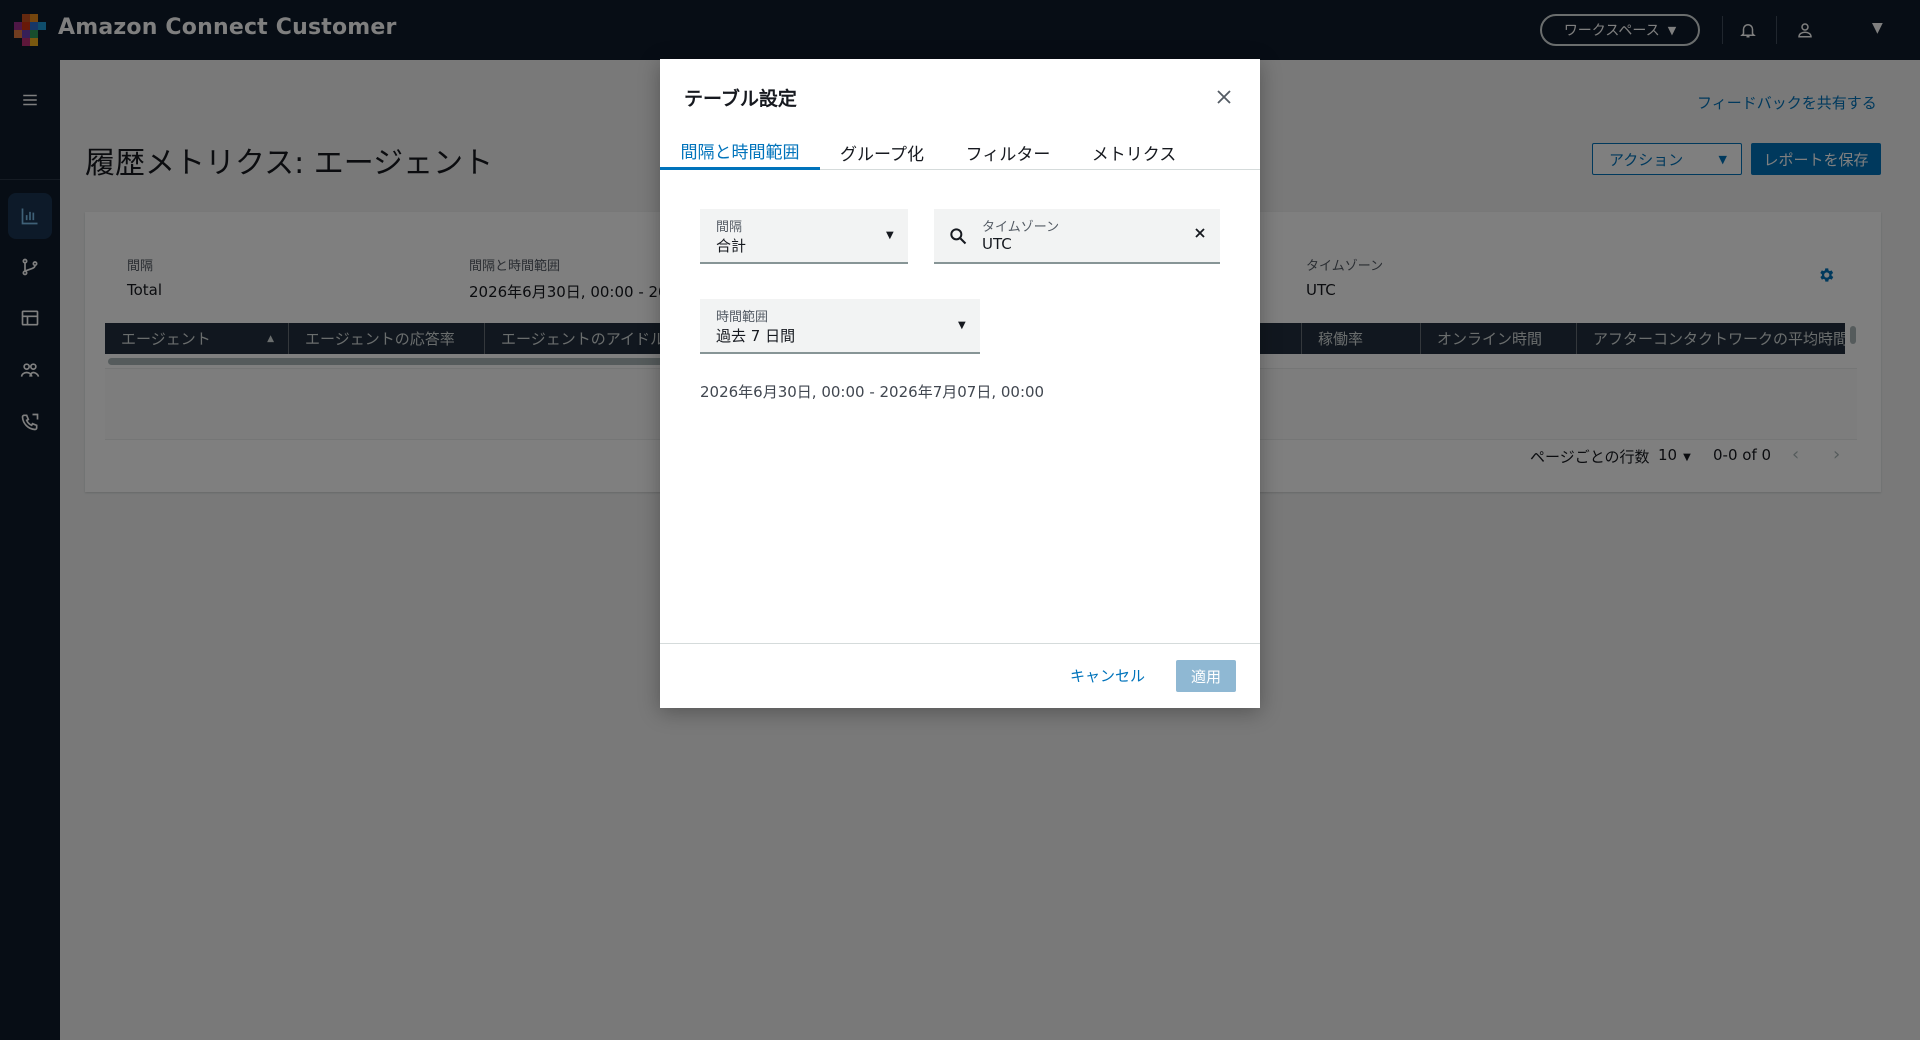 The image size is (1920, 1040). Describe the element at coordinates (740, 99) in the screenshot. I see `modal-title: テーブル設定` at that location.